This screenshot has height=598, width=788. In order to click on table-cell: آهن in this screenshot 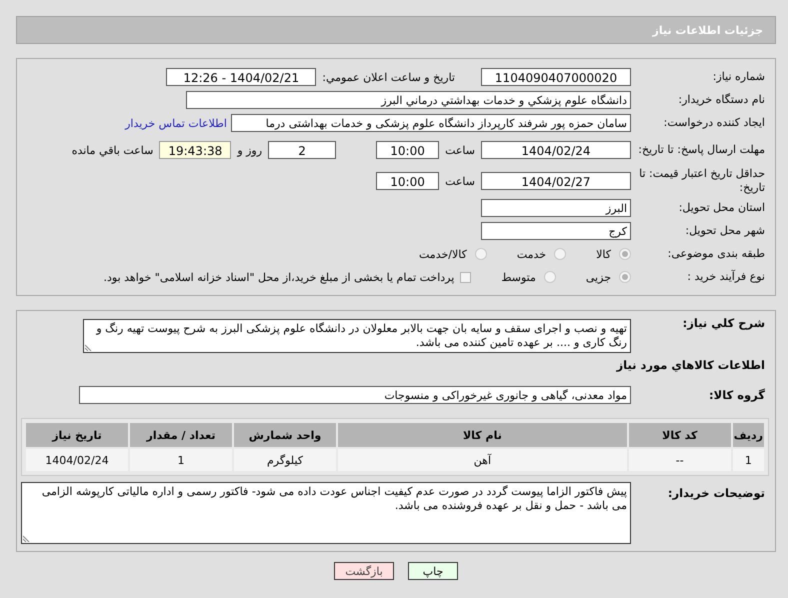, I will do `click(482, 460)`.